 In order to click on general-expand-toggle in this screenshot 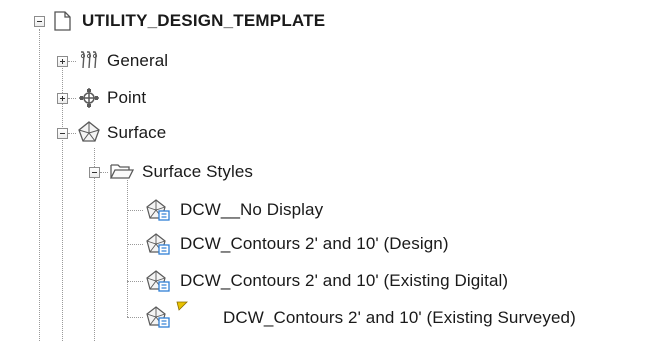, I will do `click(62, 61)`.